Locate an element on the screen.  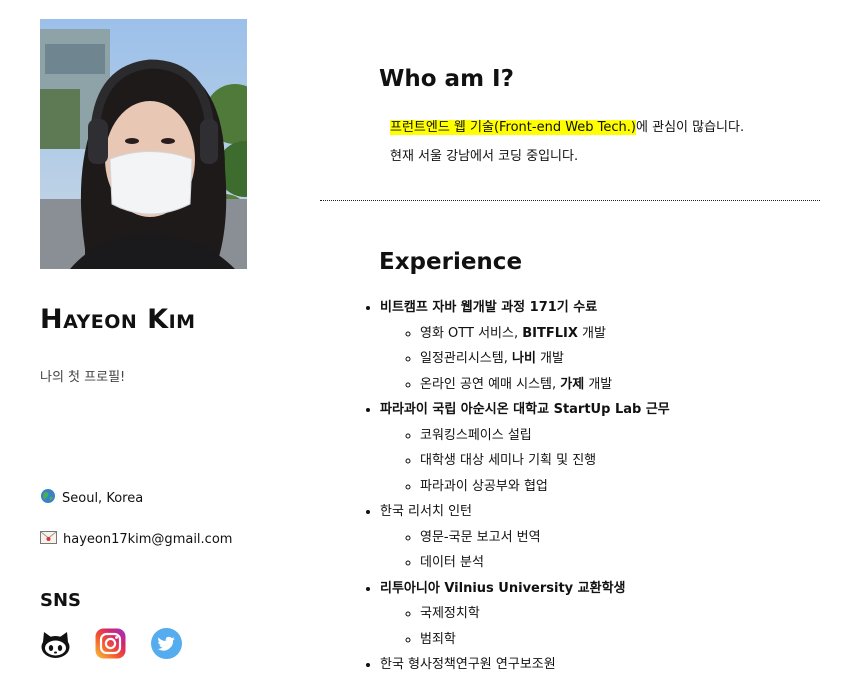
about-title: Who am I? is located at coordinates (446, 79).